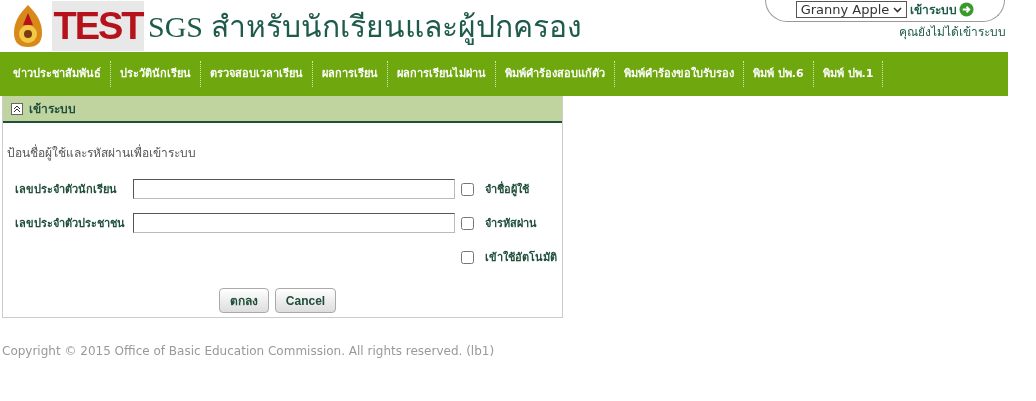 Image resolution: width=1036 pixels, height=401 pixels. What do you see at coordinates (511, 224) in the screenshot?
I see `checkbox-label: จำรหัสผ่าน` at bounding box center [511, 224].